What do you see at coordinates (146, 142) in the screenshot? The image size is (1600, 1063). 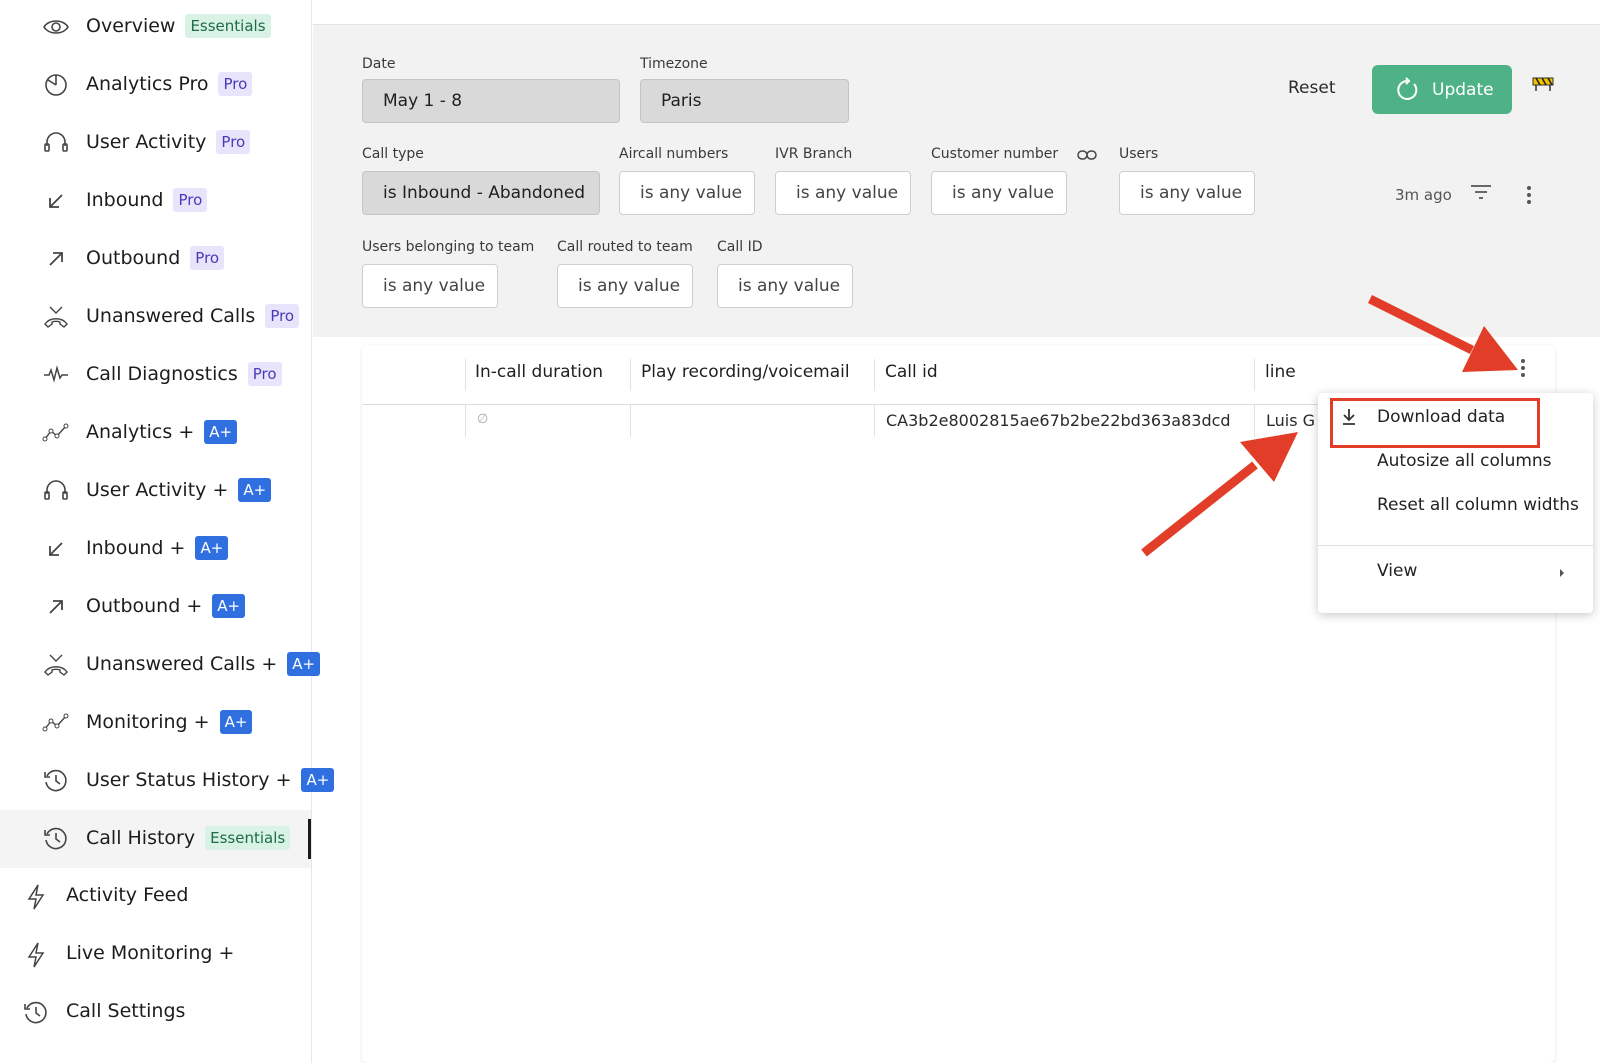 I see `sidebar-item-label: User Activity` at bounding box center [146, 142].